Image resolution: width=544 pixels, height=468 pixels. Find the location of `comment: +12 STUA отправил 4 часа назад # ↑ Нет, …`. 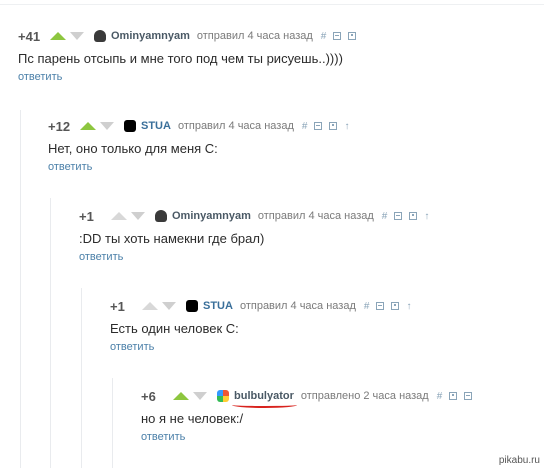

comment: +12 STUA отправил 4 часа назад # ↑ Нет, … is located at coordinates (296, 146).